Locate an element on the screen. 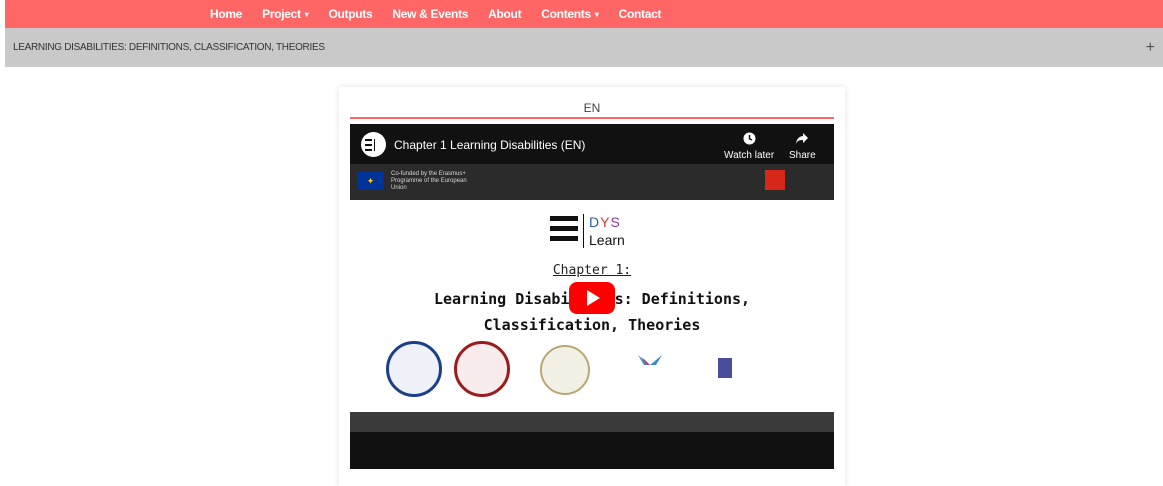  nav-outputs-label: Outputs is located at coordinates (350, 14).